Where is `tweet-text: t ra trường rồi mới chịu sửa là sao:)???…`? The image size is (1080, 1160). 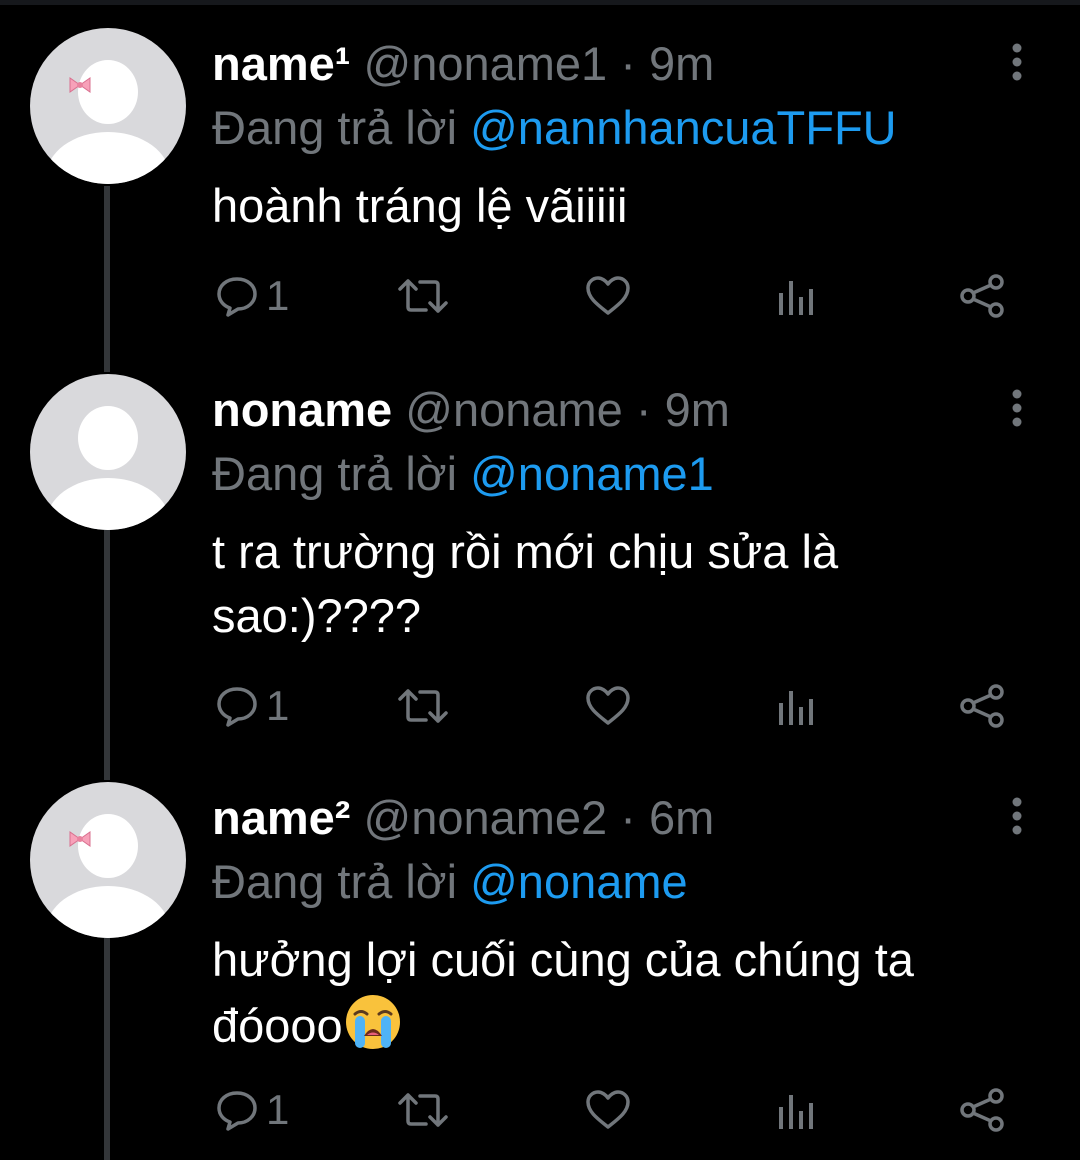 tweet-text: t ra trường rồi mới chịu sửa là sao:)???… is located at coordinates (525, 583).